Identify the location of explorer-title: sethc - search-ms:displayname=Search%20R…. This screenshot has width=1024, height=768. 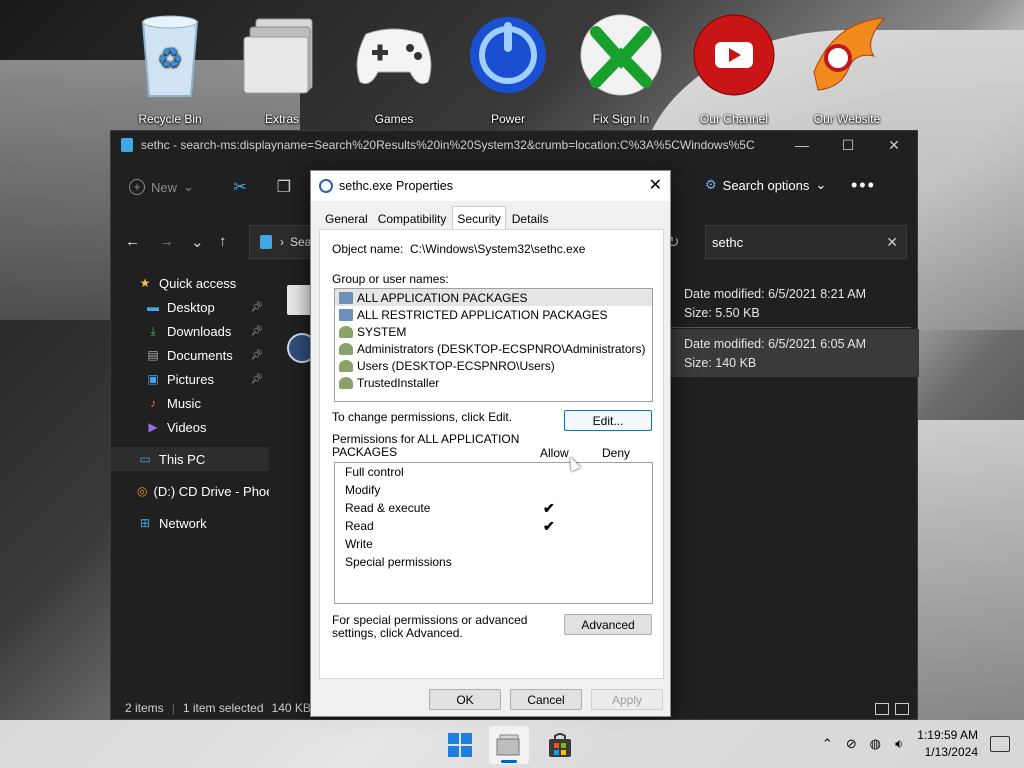
(448, 145).